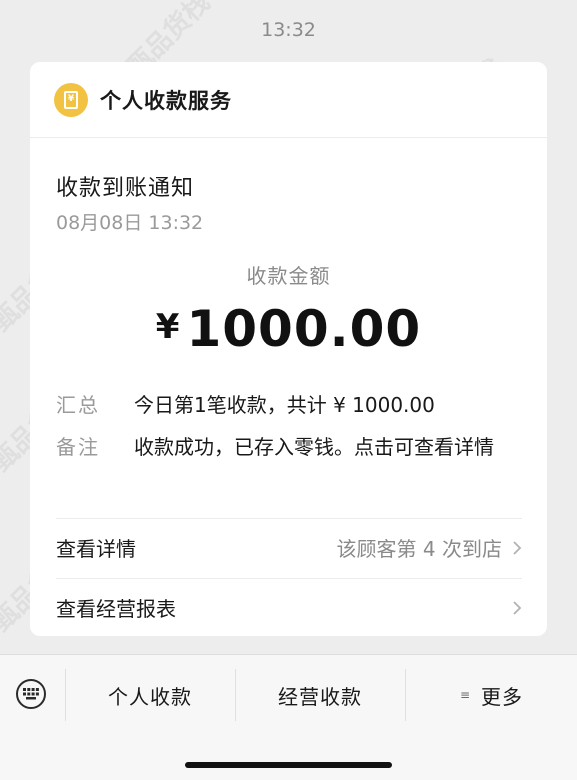 The image size is (577, 780). I want to click on menu-more-label: 更多, so click(502, 696).